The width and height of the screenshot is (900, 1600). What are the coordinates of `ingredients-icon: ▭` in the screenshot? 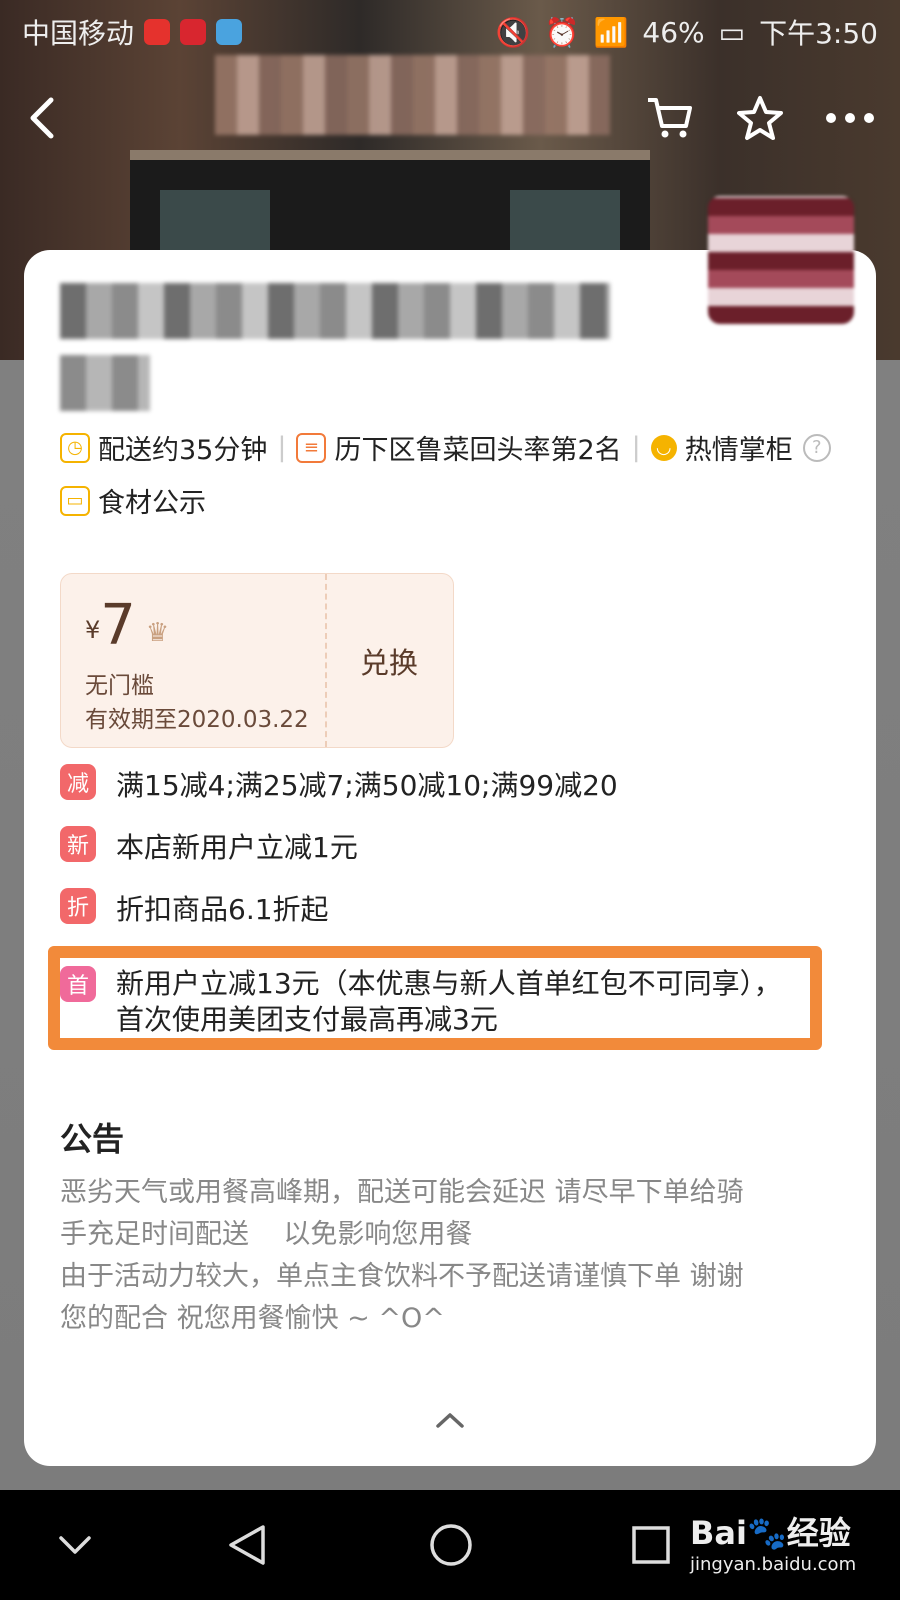 It's located at (75, 500).